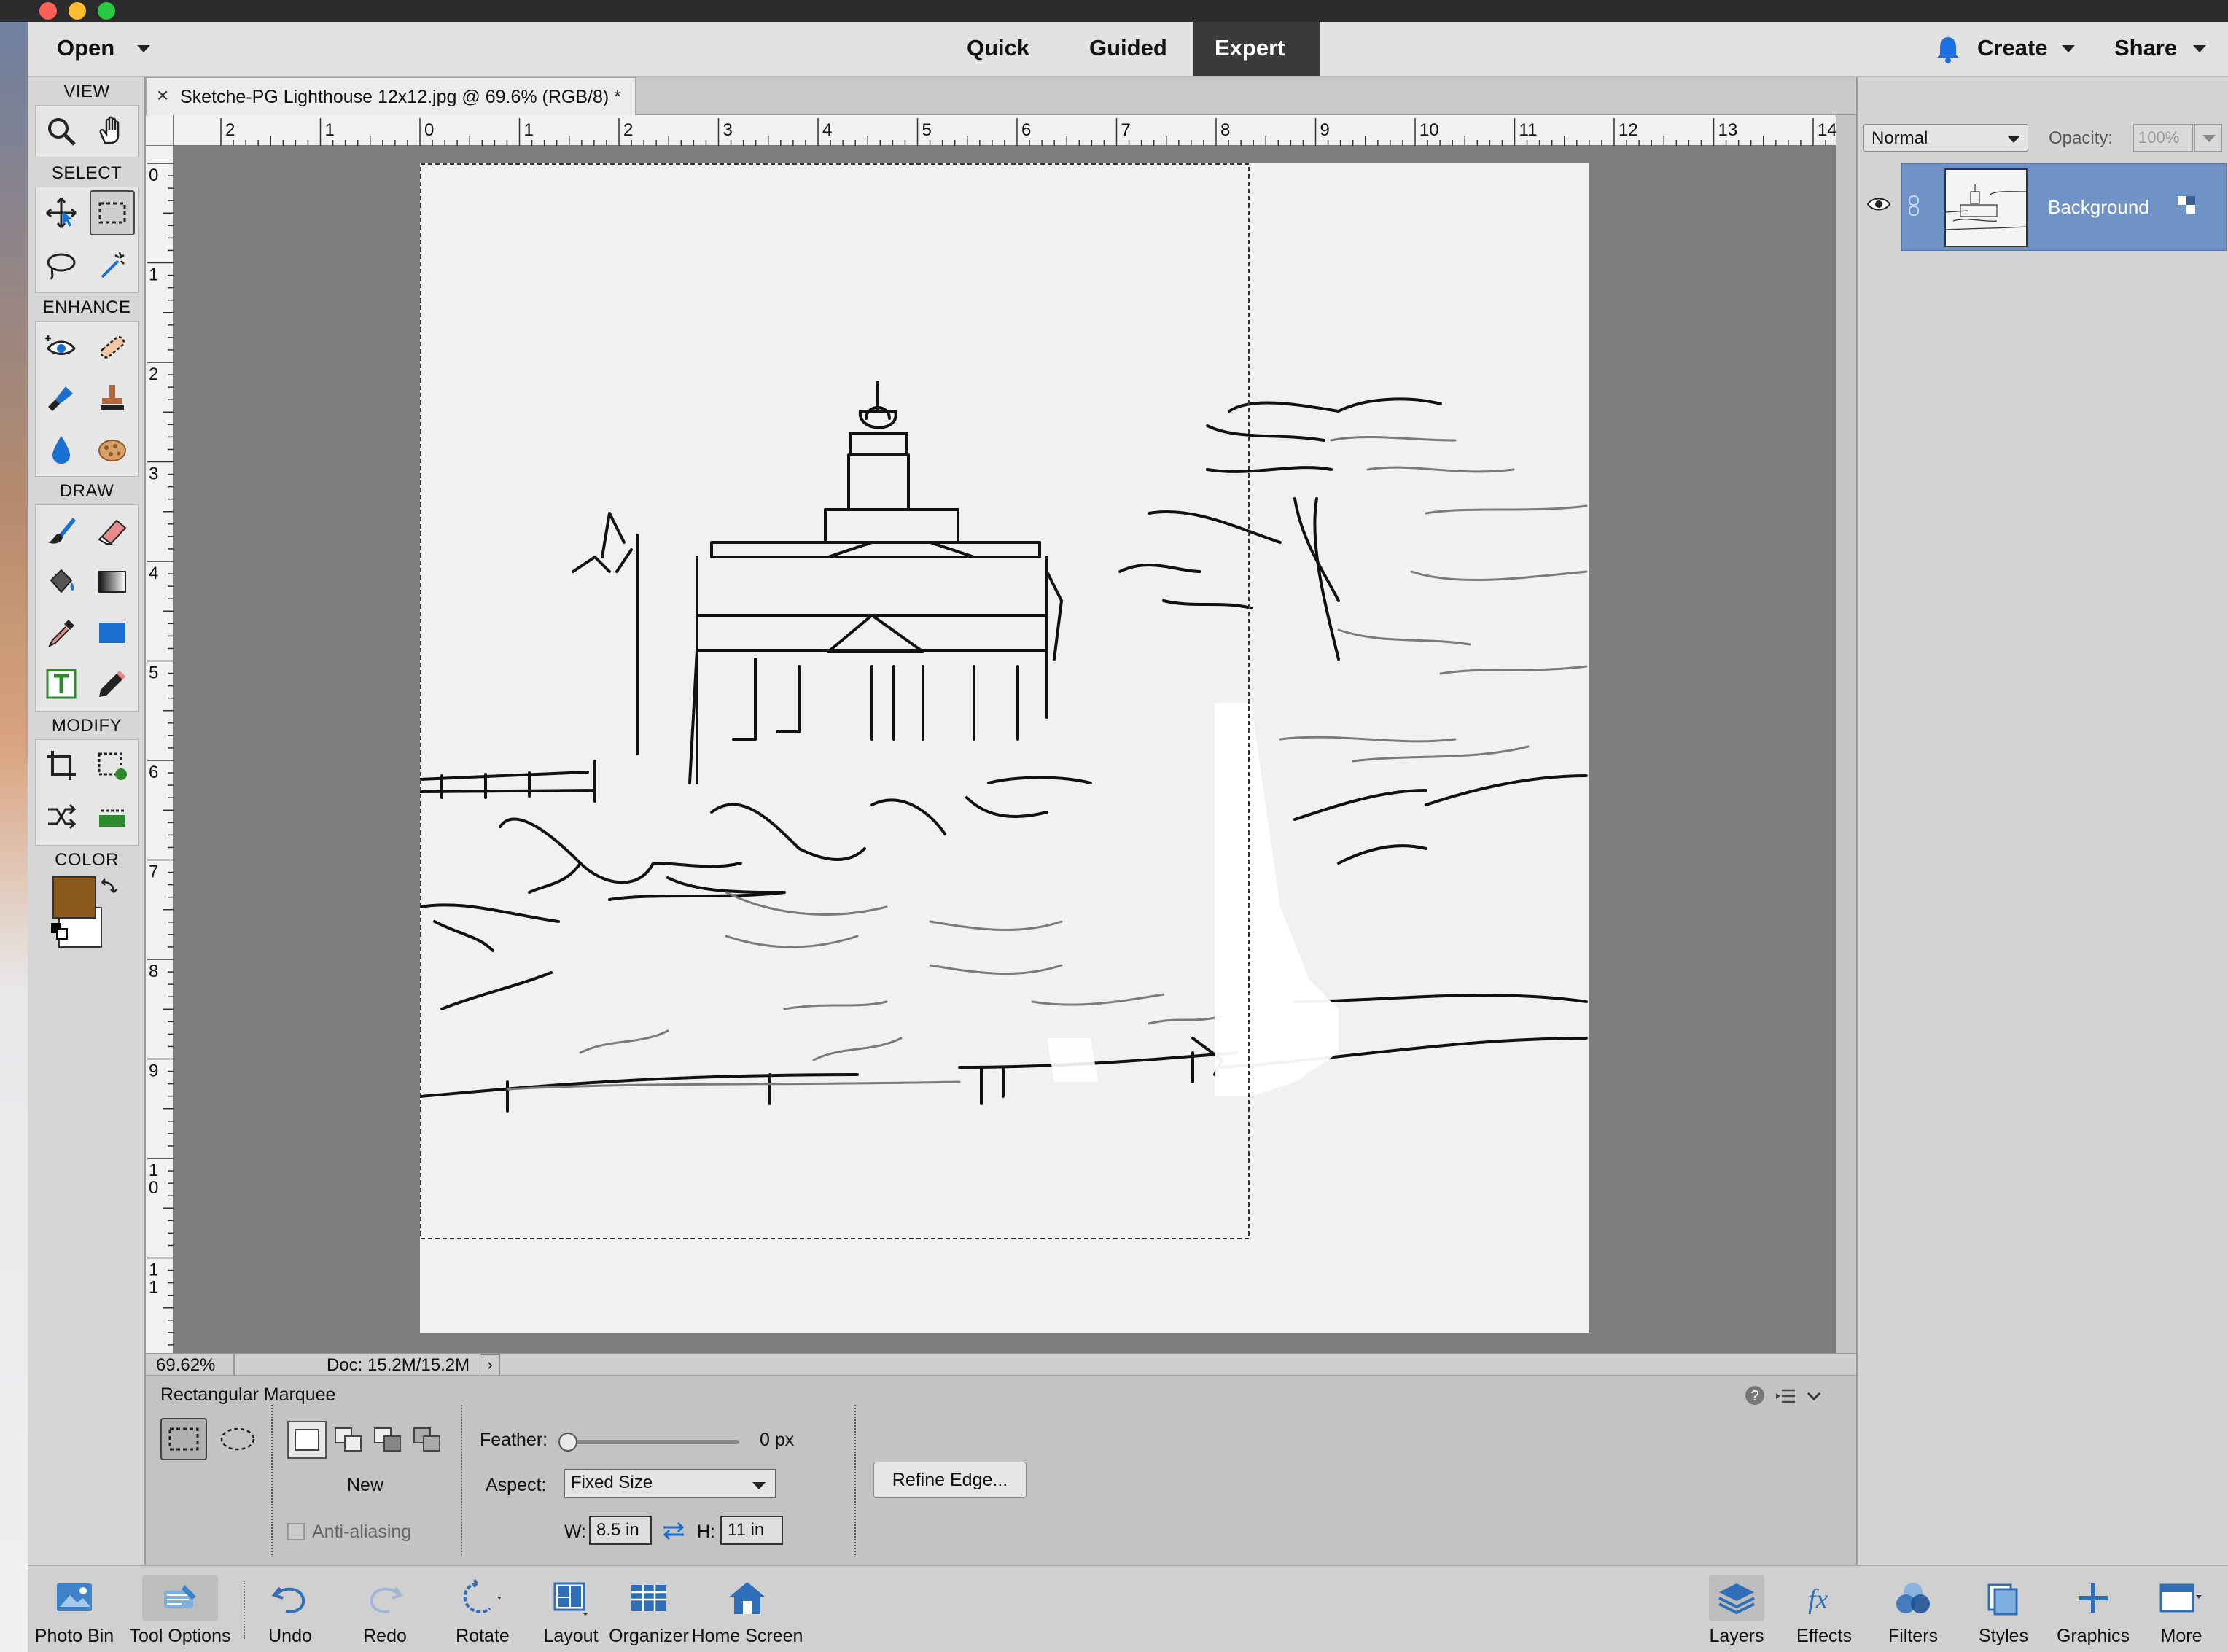 This screenshot has height=1652, width=2228. What do you see at coordinates (77, 11) in the screenshot?
I see `minimize-window-button` at bounding box center [77, 11].